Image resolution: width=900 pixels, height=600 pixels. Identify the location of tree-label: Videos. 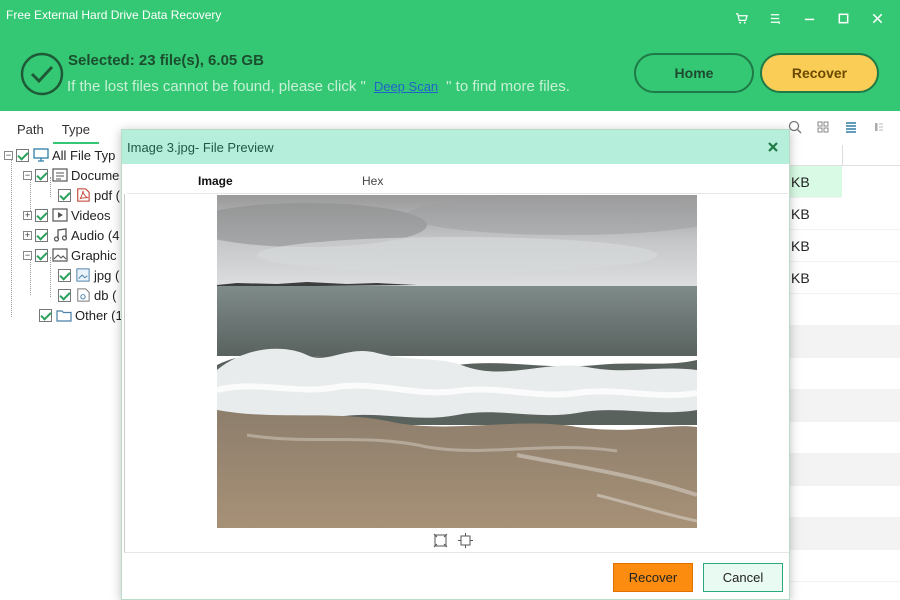
(91, 215).